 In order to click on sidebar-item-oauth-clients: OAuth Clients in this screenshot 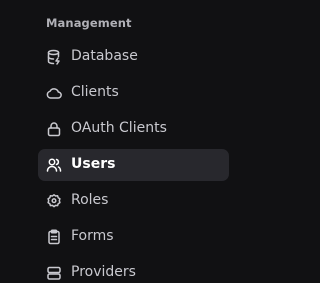, I will do `click(132, 129)`.